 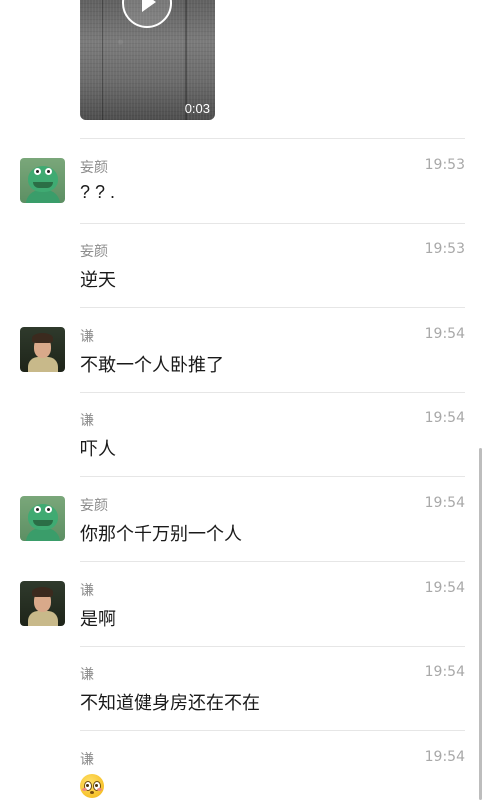 I want to click on message-text: 不敢一个人卧推了, so click(x=152, y=365).